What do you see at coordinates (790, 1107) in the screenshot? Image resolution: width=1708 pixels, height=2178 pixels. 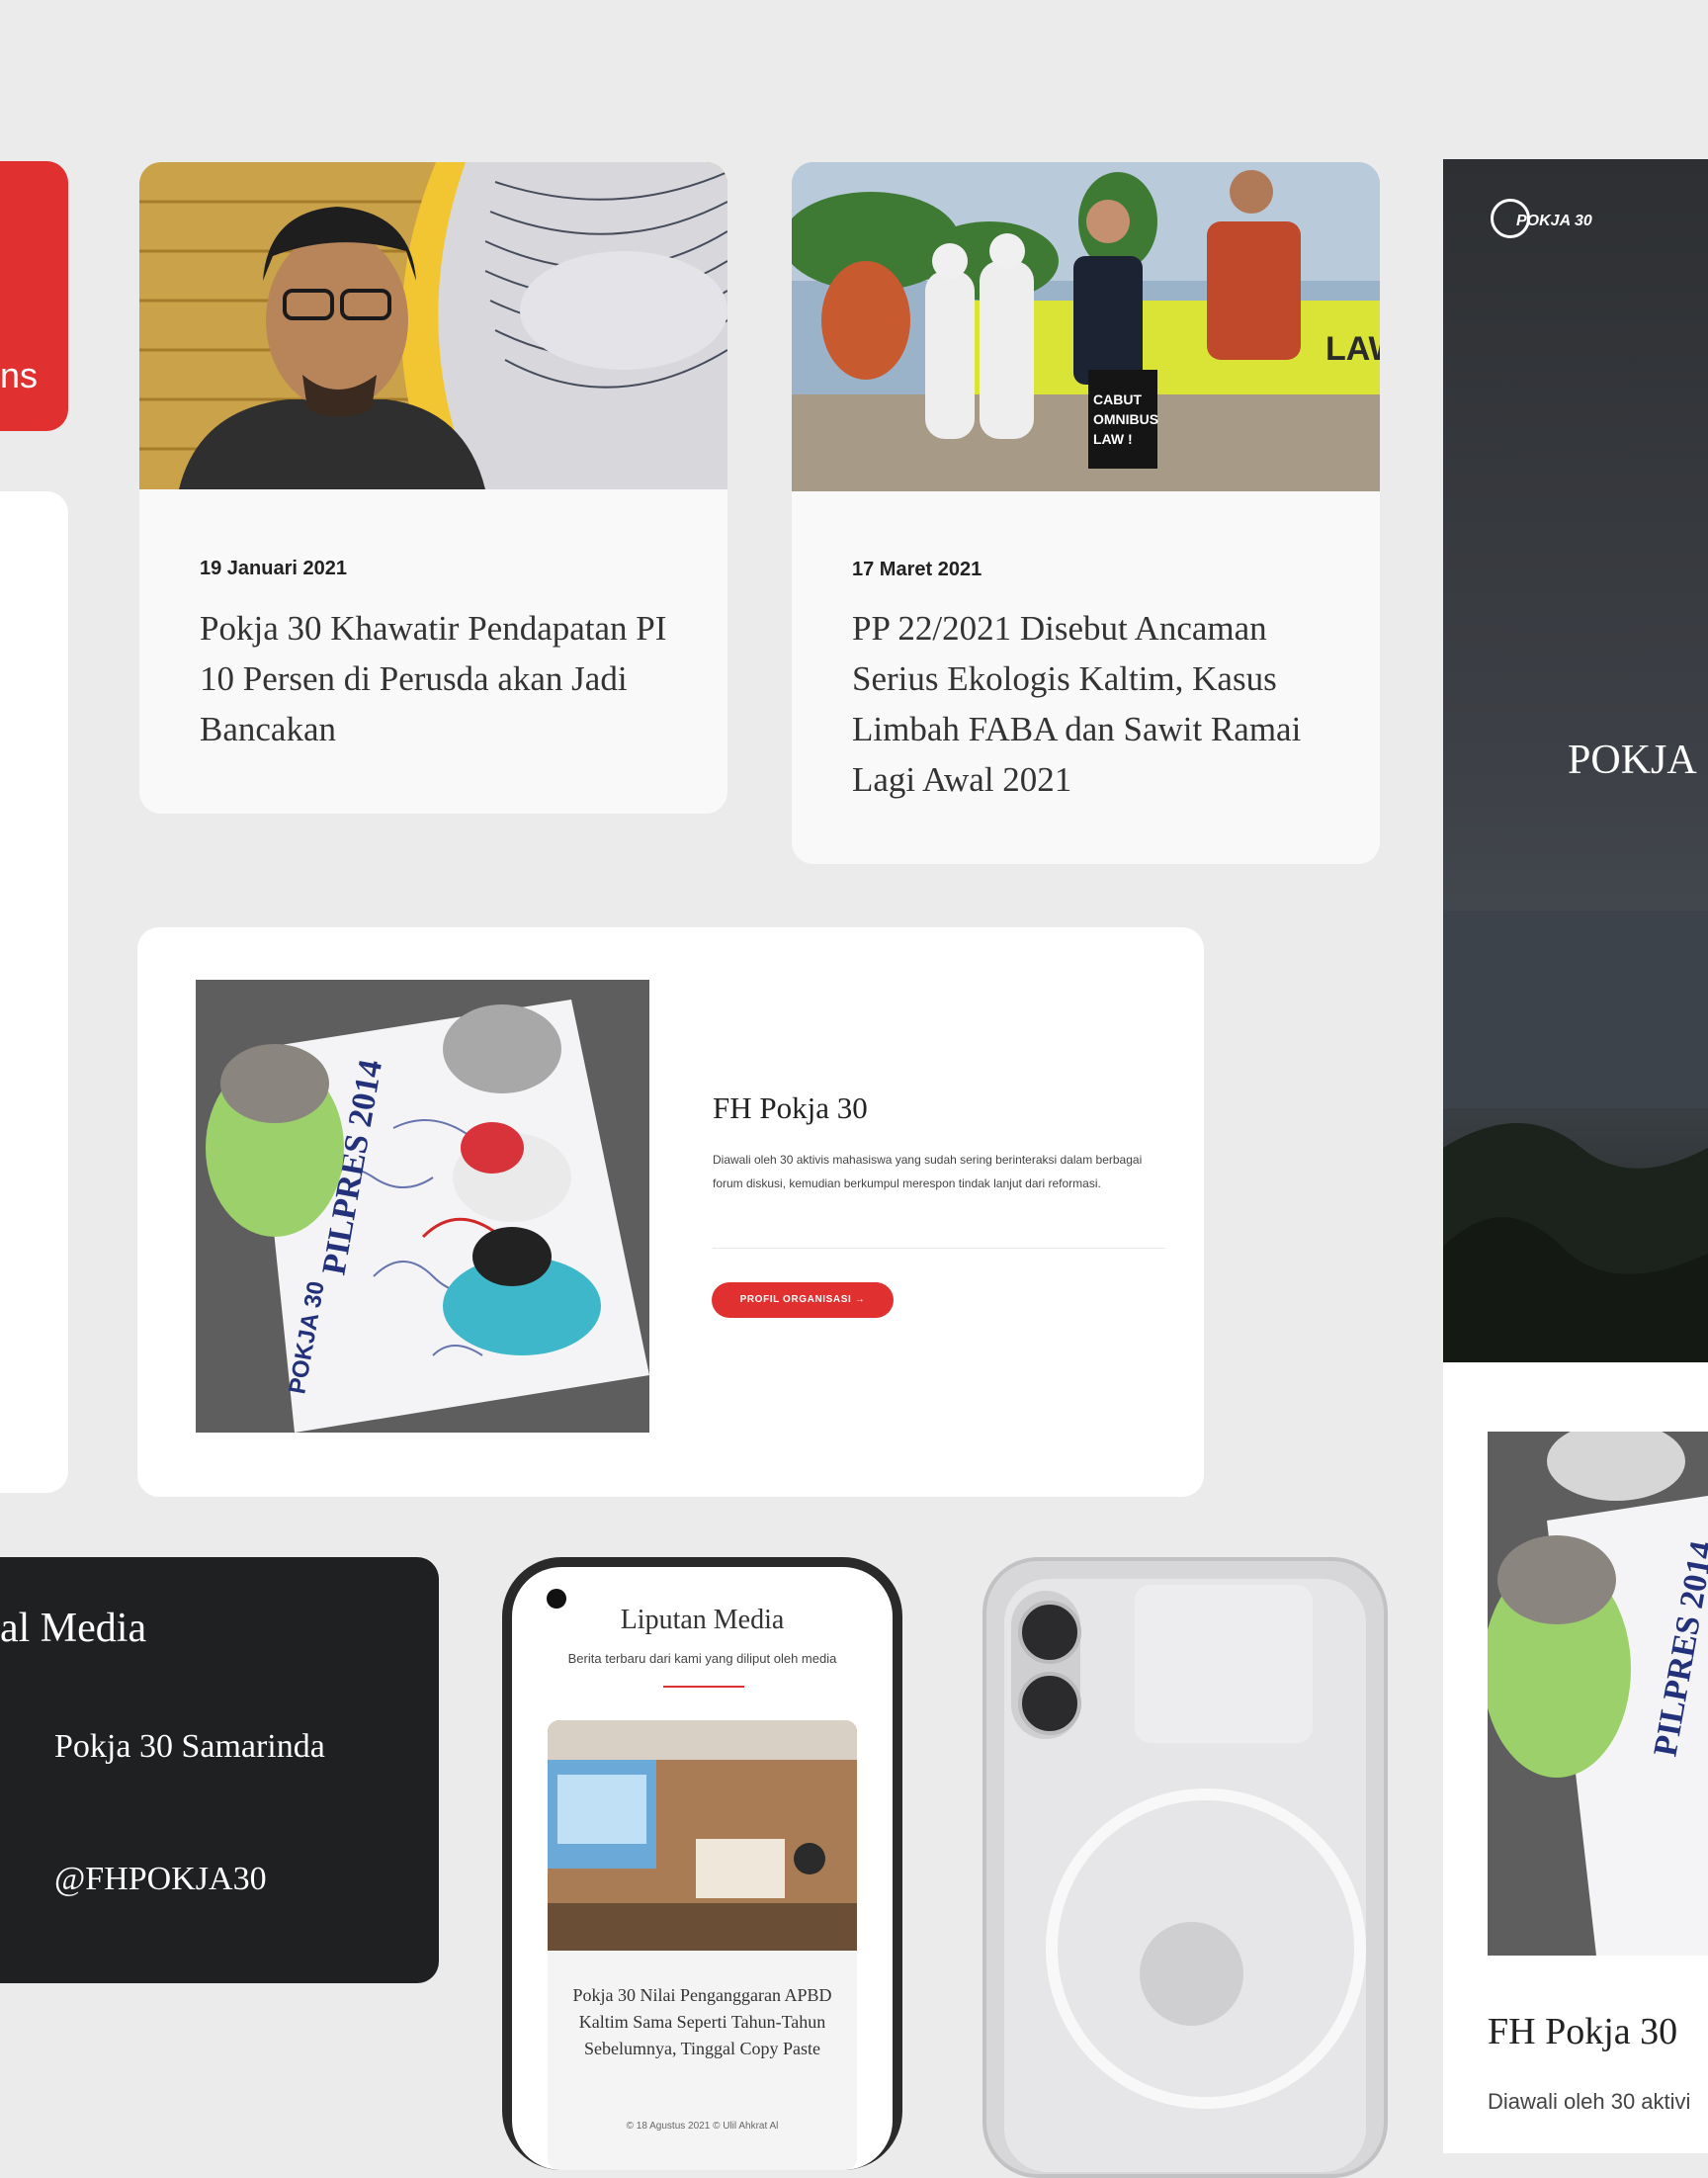 I see `feature-title: FH Pokja 30` at bounding box center [790, 1107].